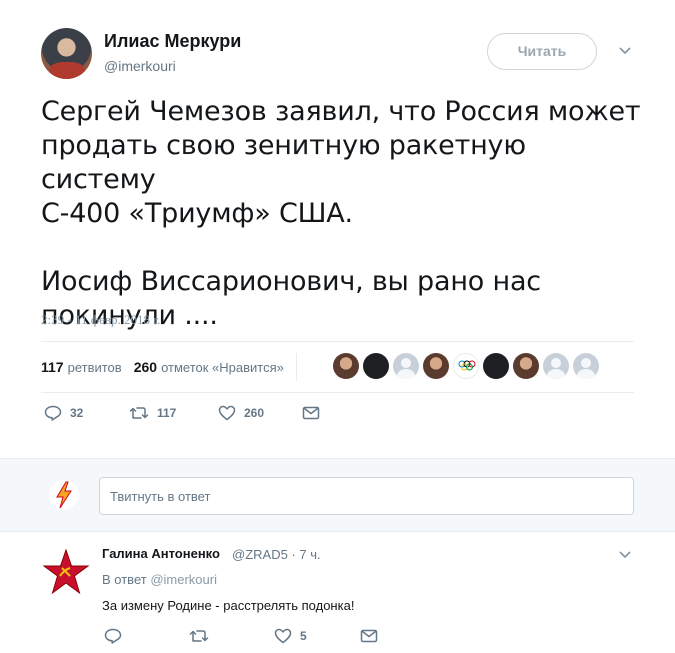 This screenshot has width=675, height=653. I want to click on author-avatar, so click(66, 53).